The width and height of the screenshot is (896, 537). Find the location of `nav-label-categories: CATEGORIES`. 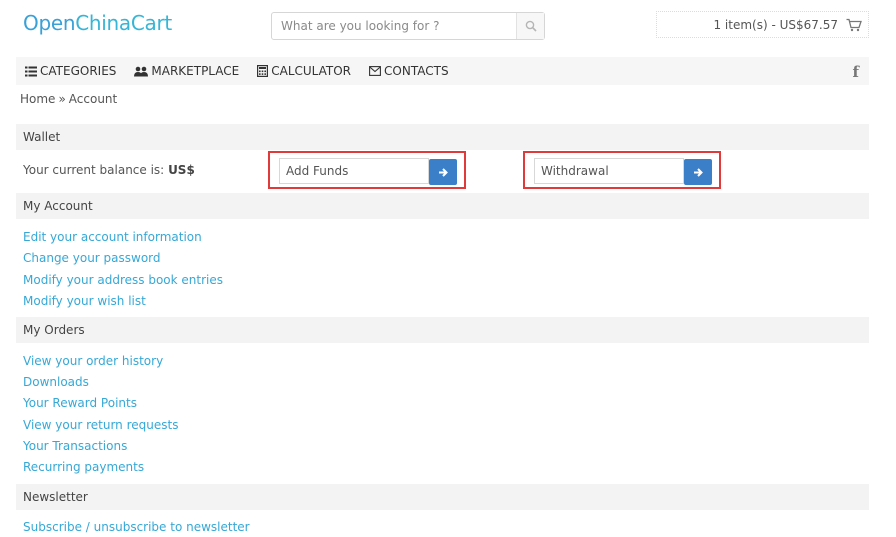

nav-label-categories: CATEGORIES is located at coordinates (78, 71).